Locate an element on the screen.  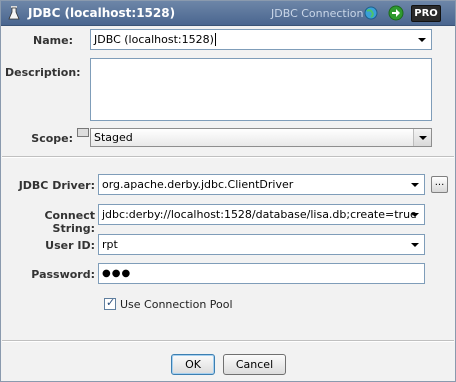
name-label: Name: is located at coordinates (53, 40).